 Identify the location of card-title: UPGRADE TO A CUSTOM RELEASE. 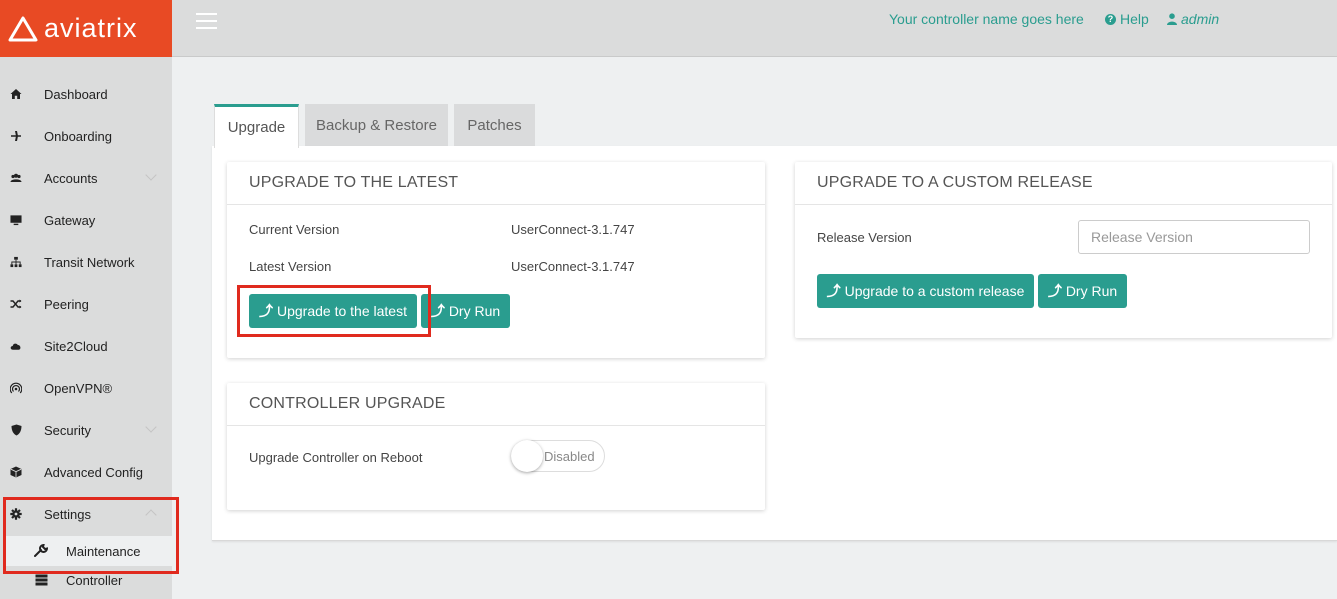
(955, 182).